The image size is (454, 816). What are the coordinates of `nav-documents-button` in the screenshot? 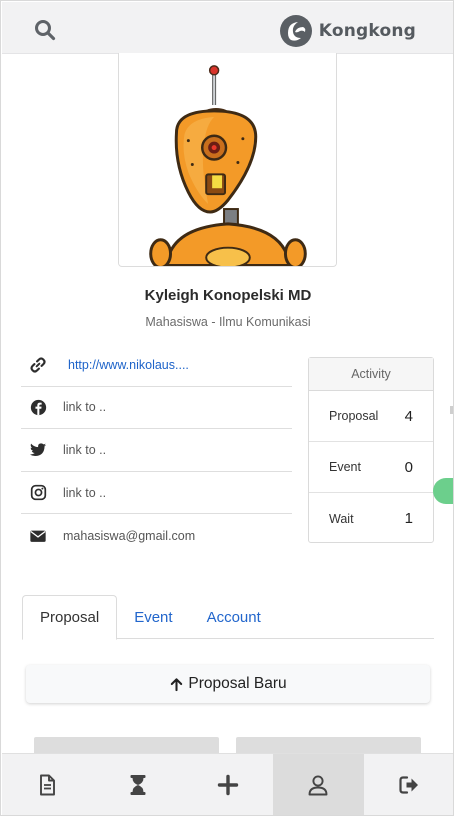 It's located at (47, 784).